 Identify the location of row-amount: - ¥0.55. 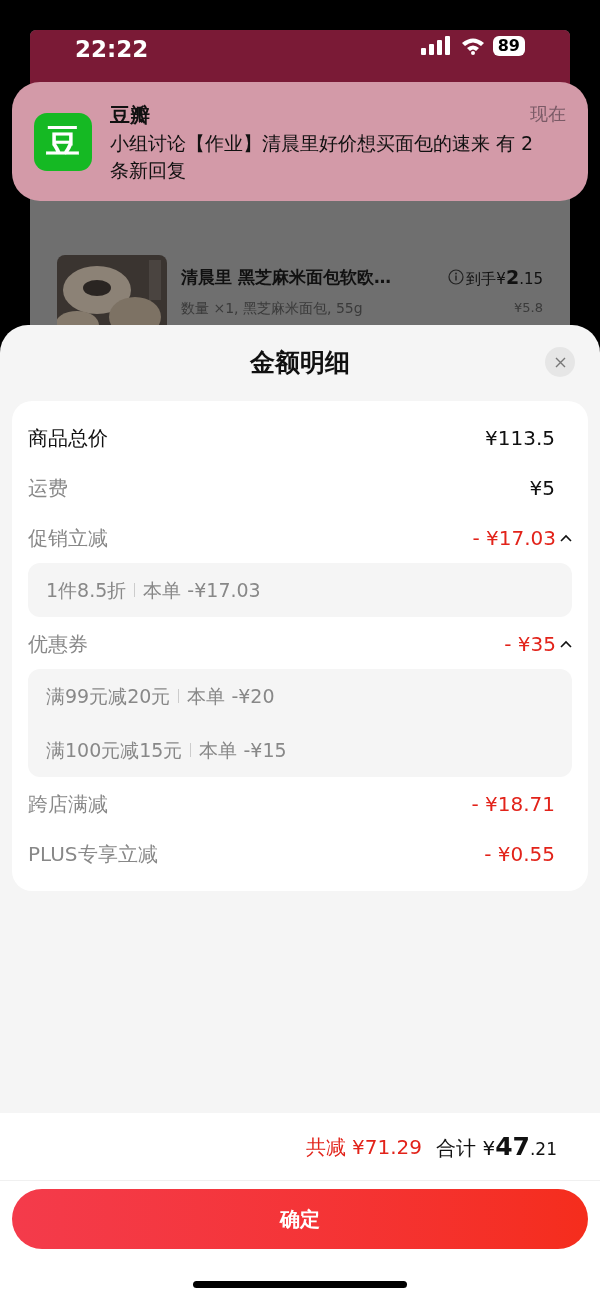
(519, 854).